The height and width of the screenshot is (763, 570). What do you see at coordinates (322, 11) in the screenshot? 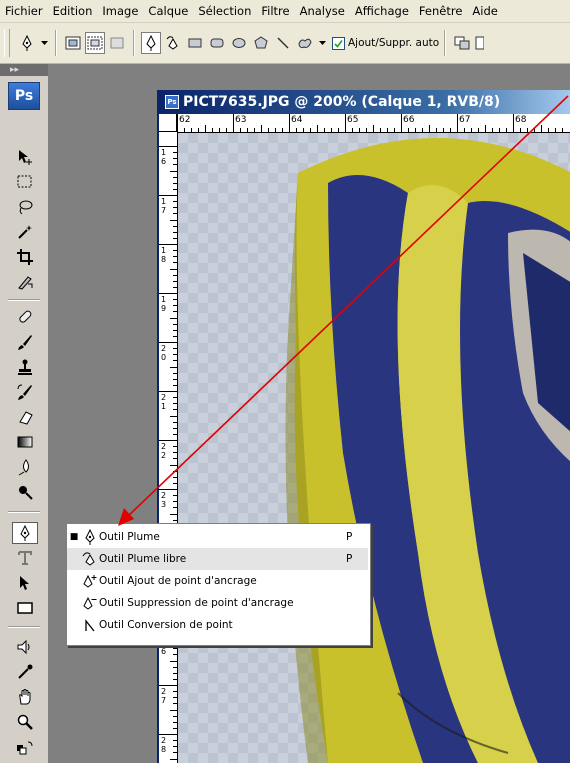
I see `menu-analyse: Analyse` at bounding box center [322, 11].